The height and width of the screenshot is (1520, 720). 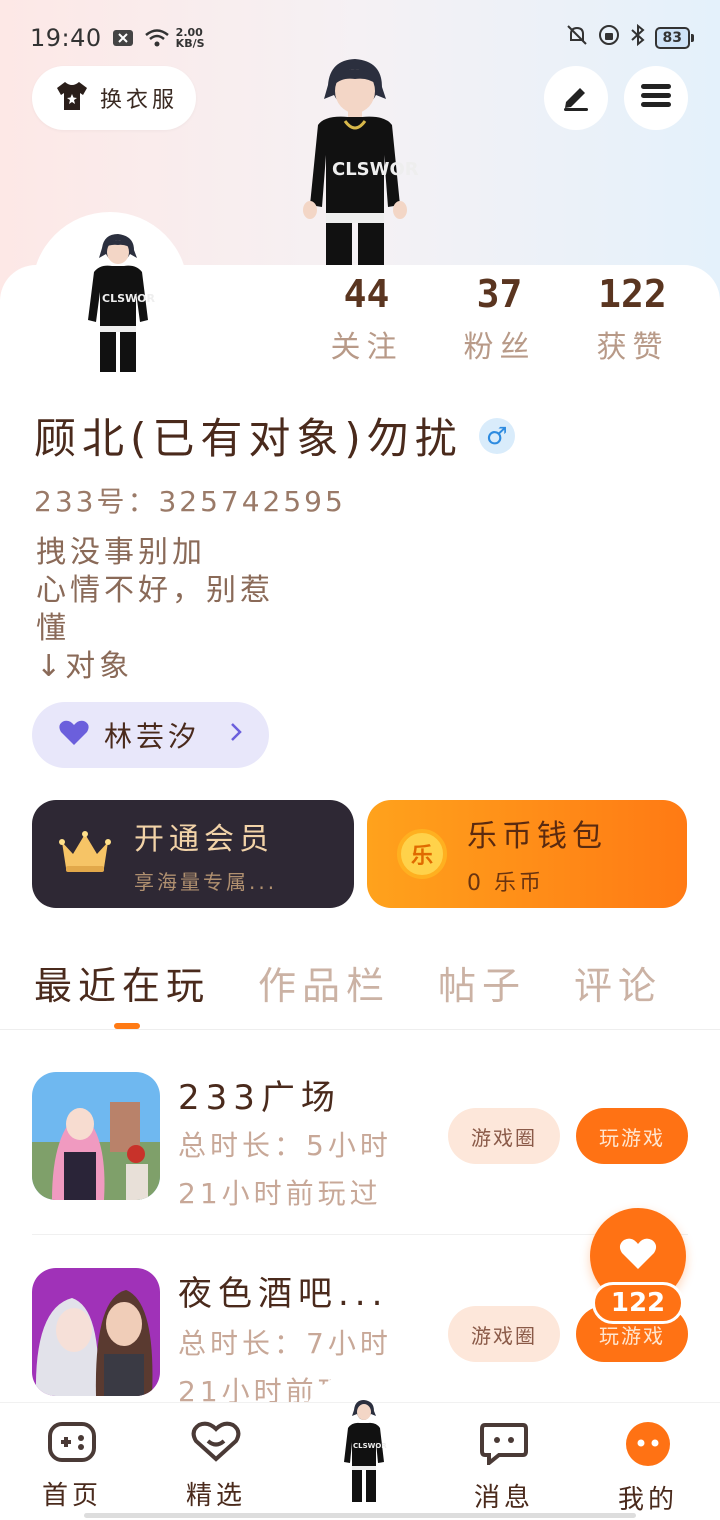 I want to click on like-count-badge: 122, so click(x=638, y=1303).